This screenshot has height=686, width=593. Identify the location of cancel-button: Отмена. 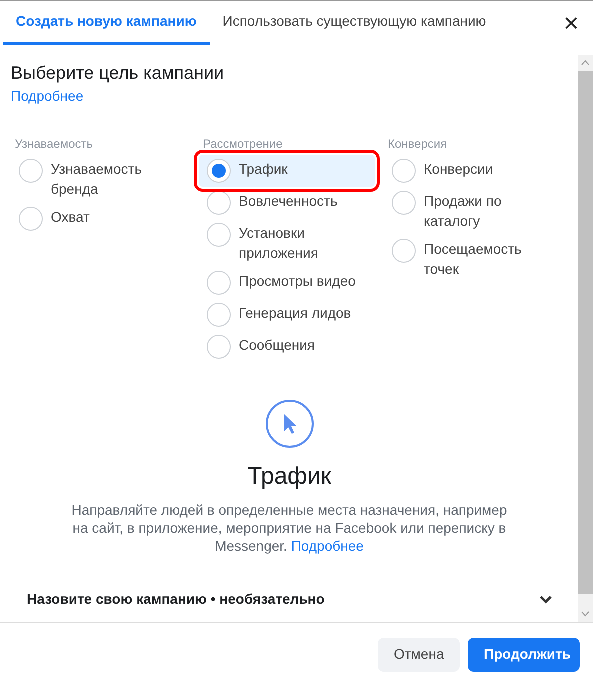
(419, 655).